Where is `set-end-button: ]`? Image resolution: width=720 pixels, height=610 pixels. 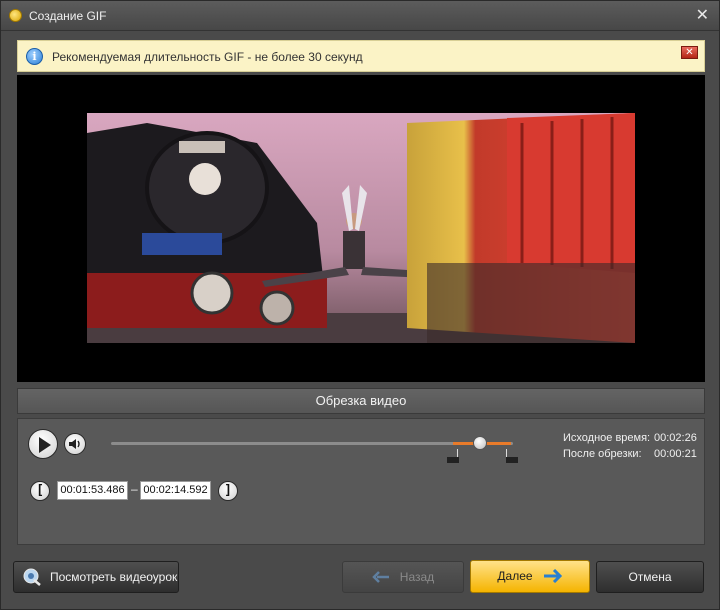 set-end-button: ] is located at coordinates (228, 491).